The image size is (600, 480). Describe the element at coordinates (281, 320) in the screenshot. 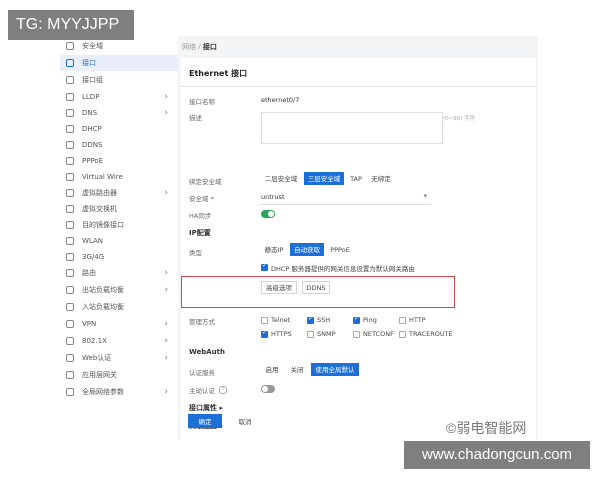

I see `mgmt-telnet-label: Telnet` at that location.